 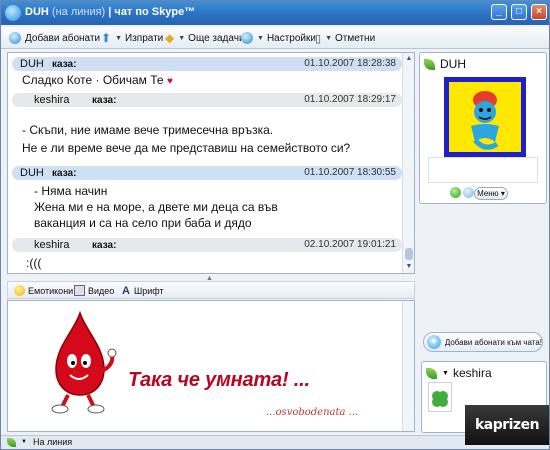 What do you see at coordinates (169, 81) in the screenshot?
I see `heart-icon: ♥` at bounding box center [169, 81].